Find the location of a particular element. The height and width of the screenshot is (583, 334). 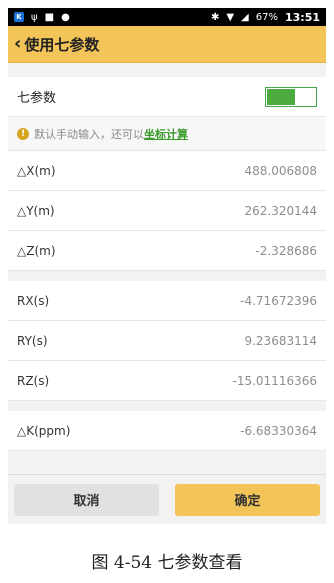

param-value: 488.006808 is located at coordinates (280, 171).